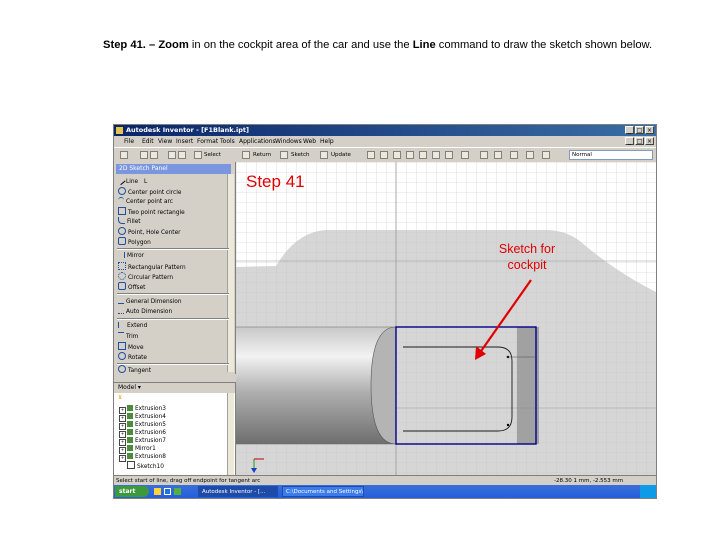 This screenshot has height=540, width=720. What do you see at coordinates (132, 181) in the screenshot?
I see `tool-line: Line L` at bounding box center [132, 181].